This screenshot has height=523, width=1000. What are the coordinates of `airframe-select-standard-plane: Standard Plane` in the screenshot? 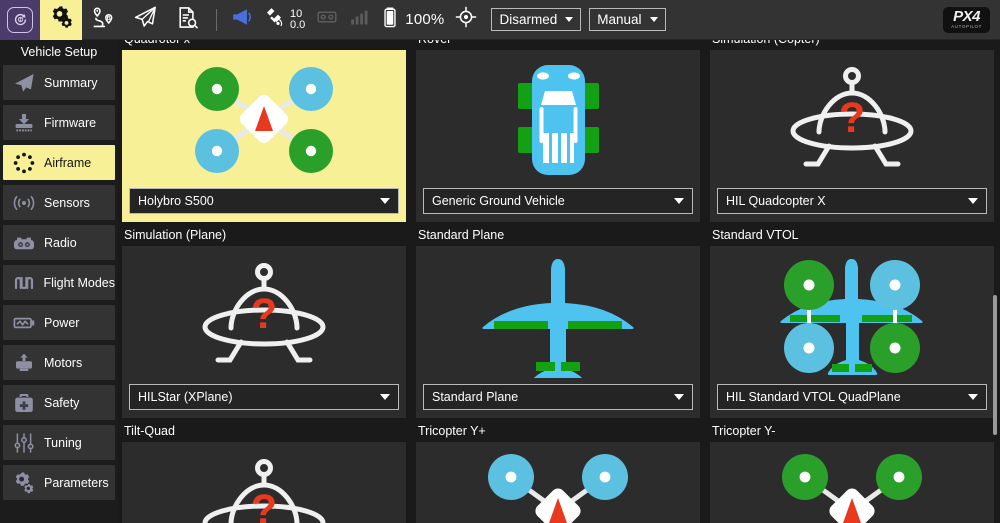 It's located at (558, 397).